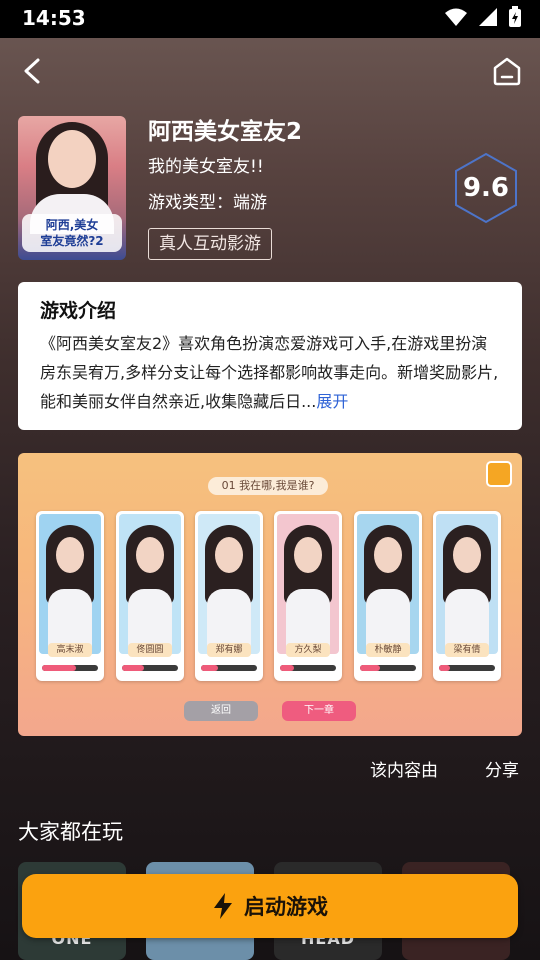  What do you see at coordinates (70, 650) in the screenshot?
I see `character-name: 高末淑` at bounding box center [70, 650].